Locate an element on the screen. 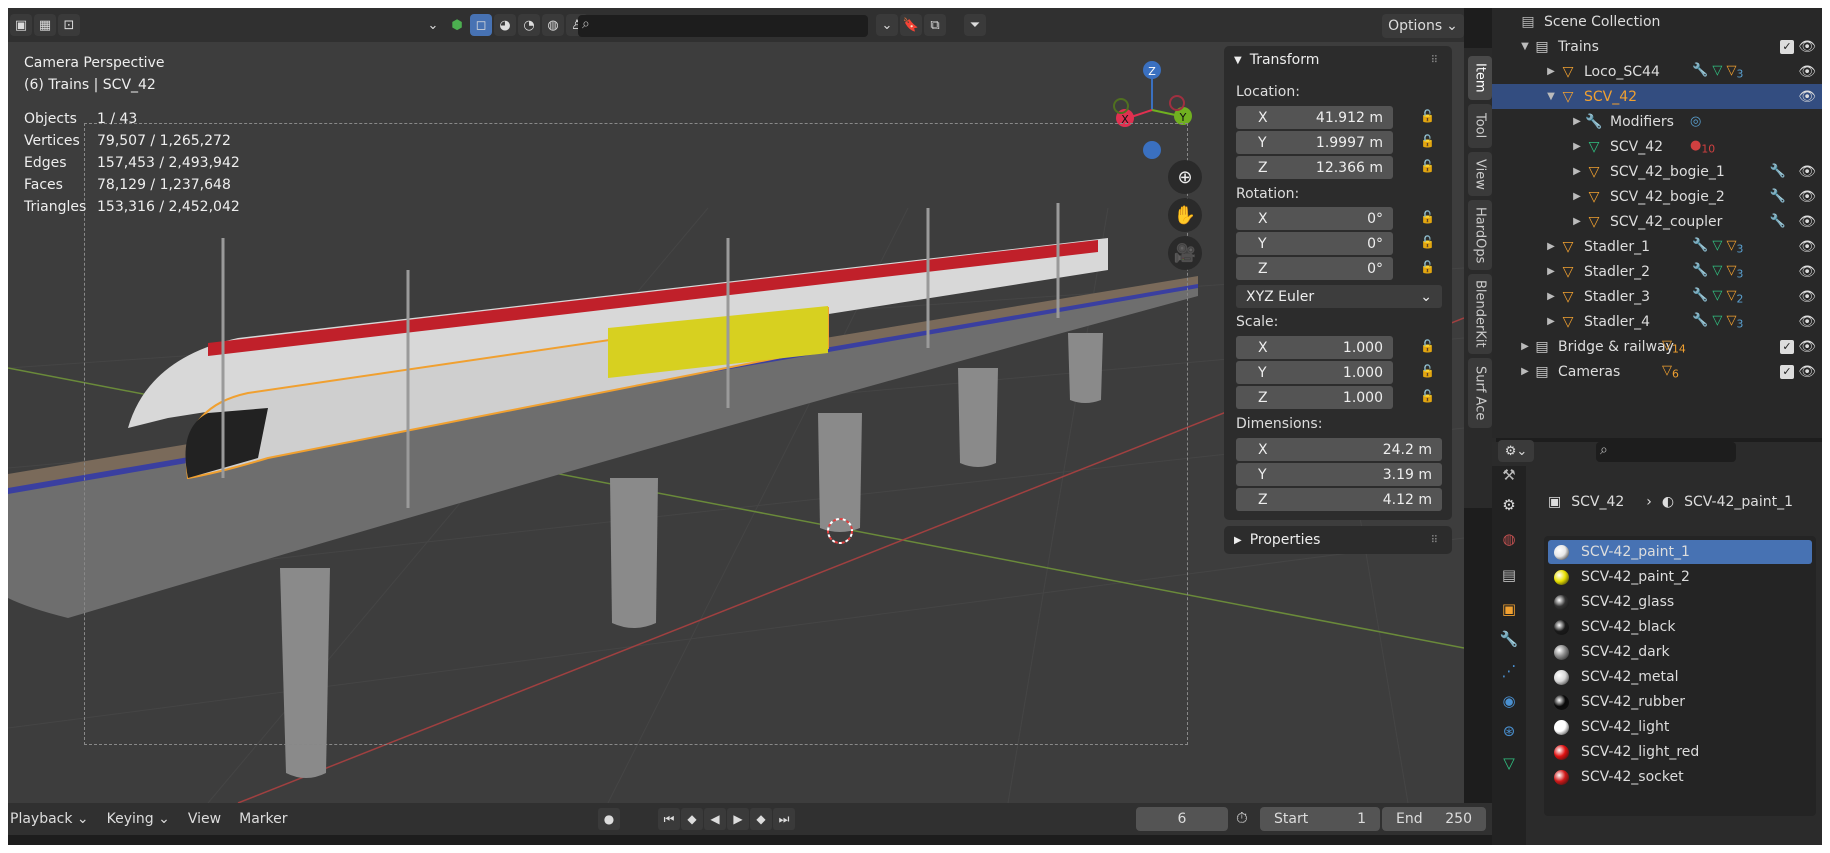 The width and height of the screenshot is (1830, 853). select-extend-icon: ▦ is located at coordinates (45, 25).